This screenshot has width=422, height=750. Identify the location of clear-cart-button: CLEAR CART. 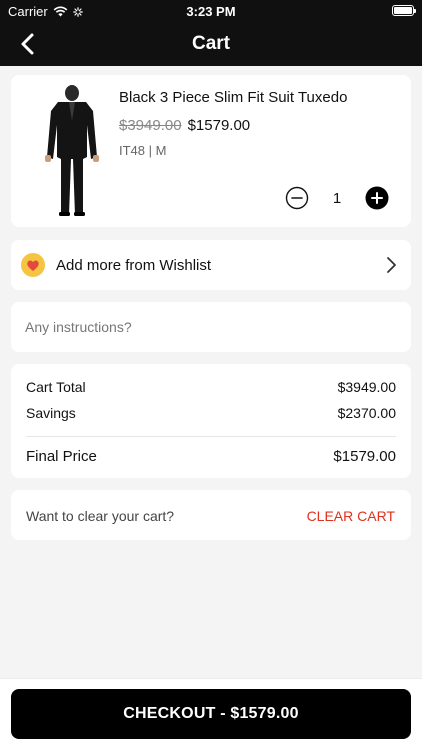
(351, 516).